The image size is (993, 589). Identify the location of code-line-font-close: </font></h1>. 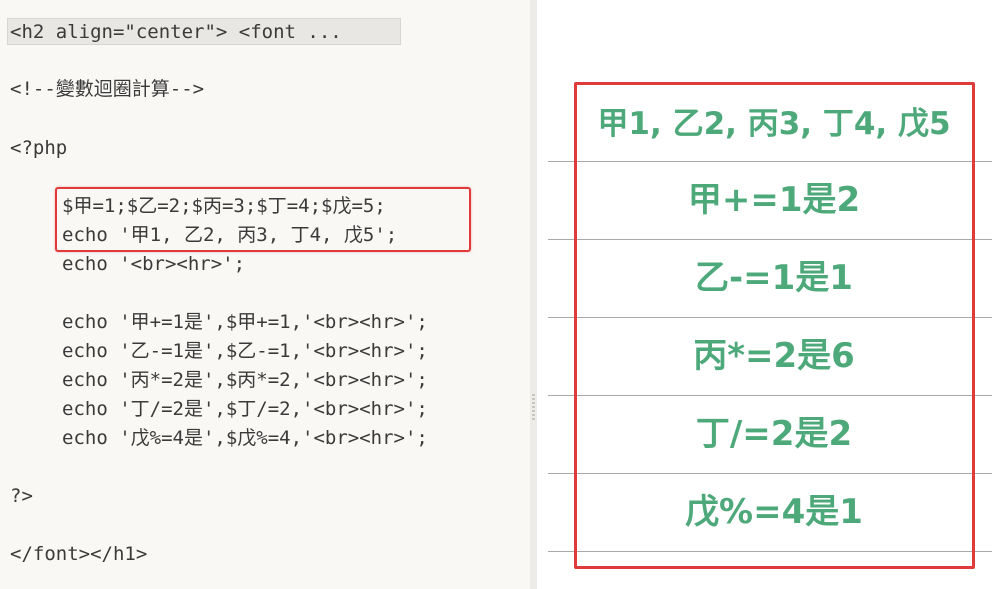
(78, 554).